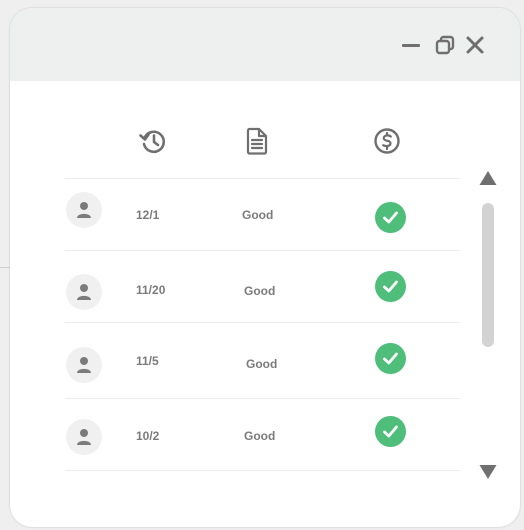  I want to click on title-bar, so click(265, 44).